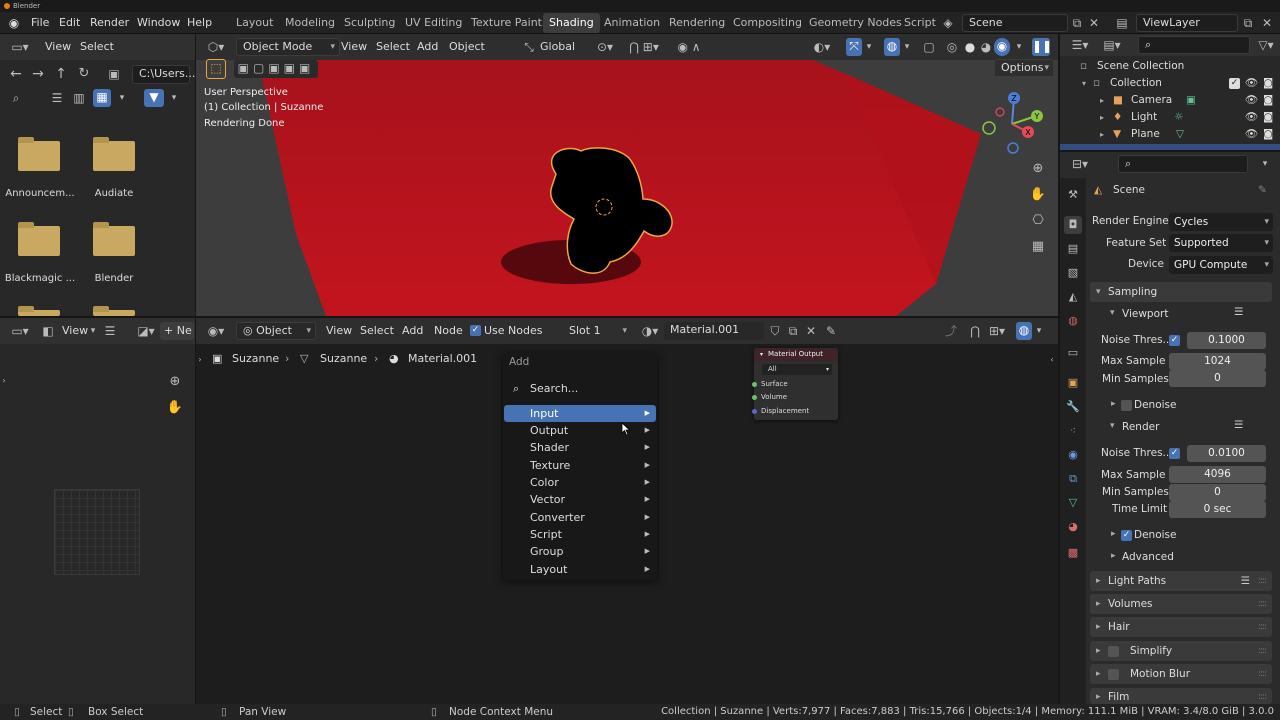 Image resolution: width=1280 pixels, height=720 pixels. What do you see at coordinates (929, 47) in the screenshot?
I see `xray-icon: ▢` at bounding box center [929, 47].